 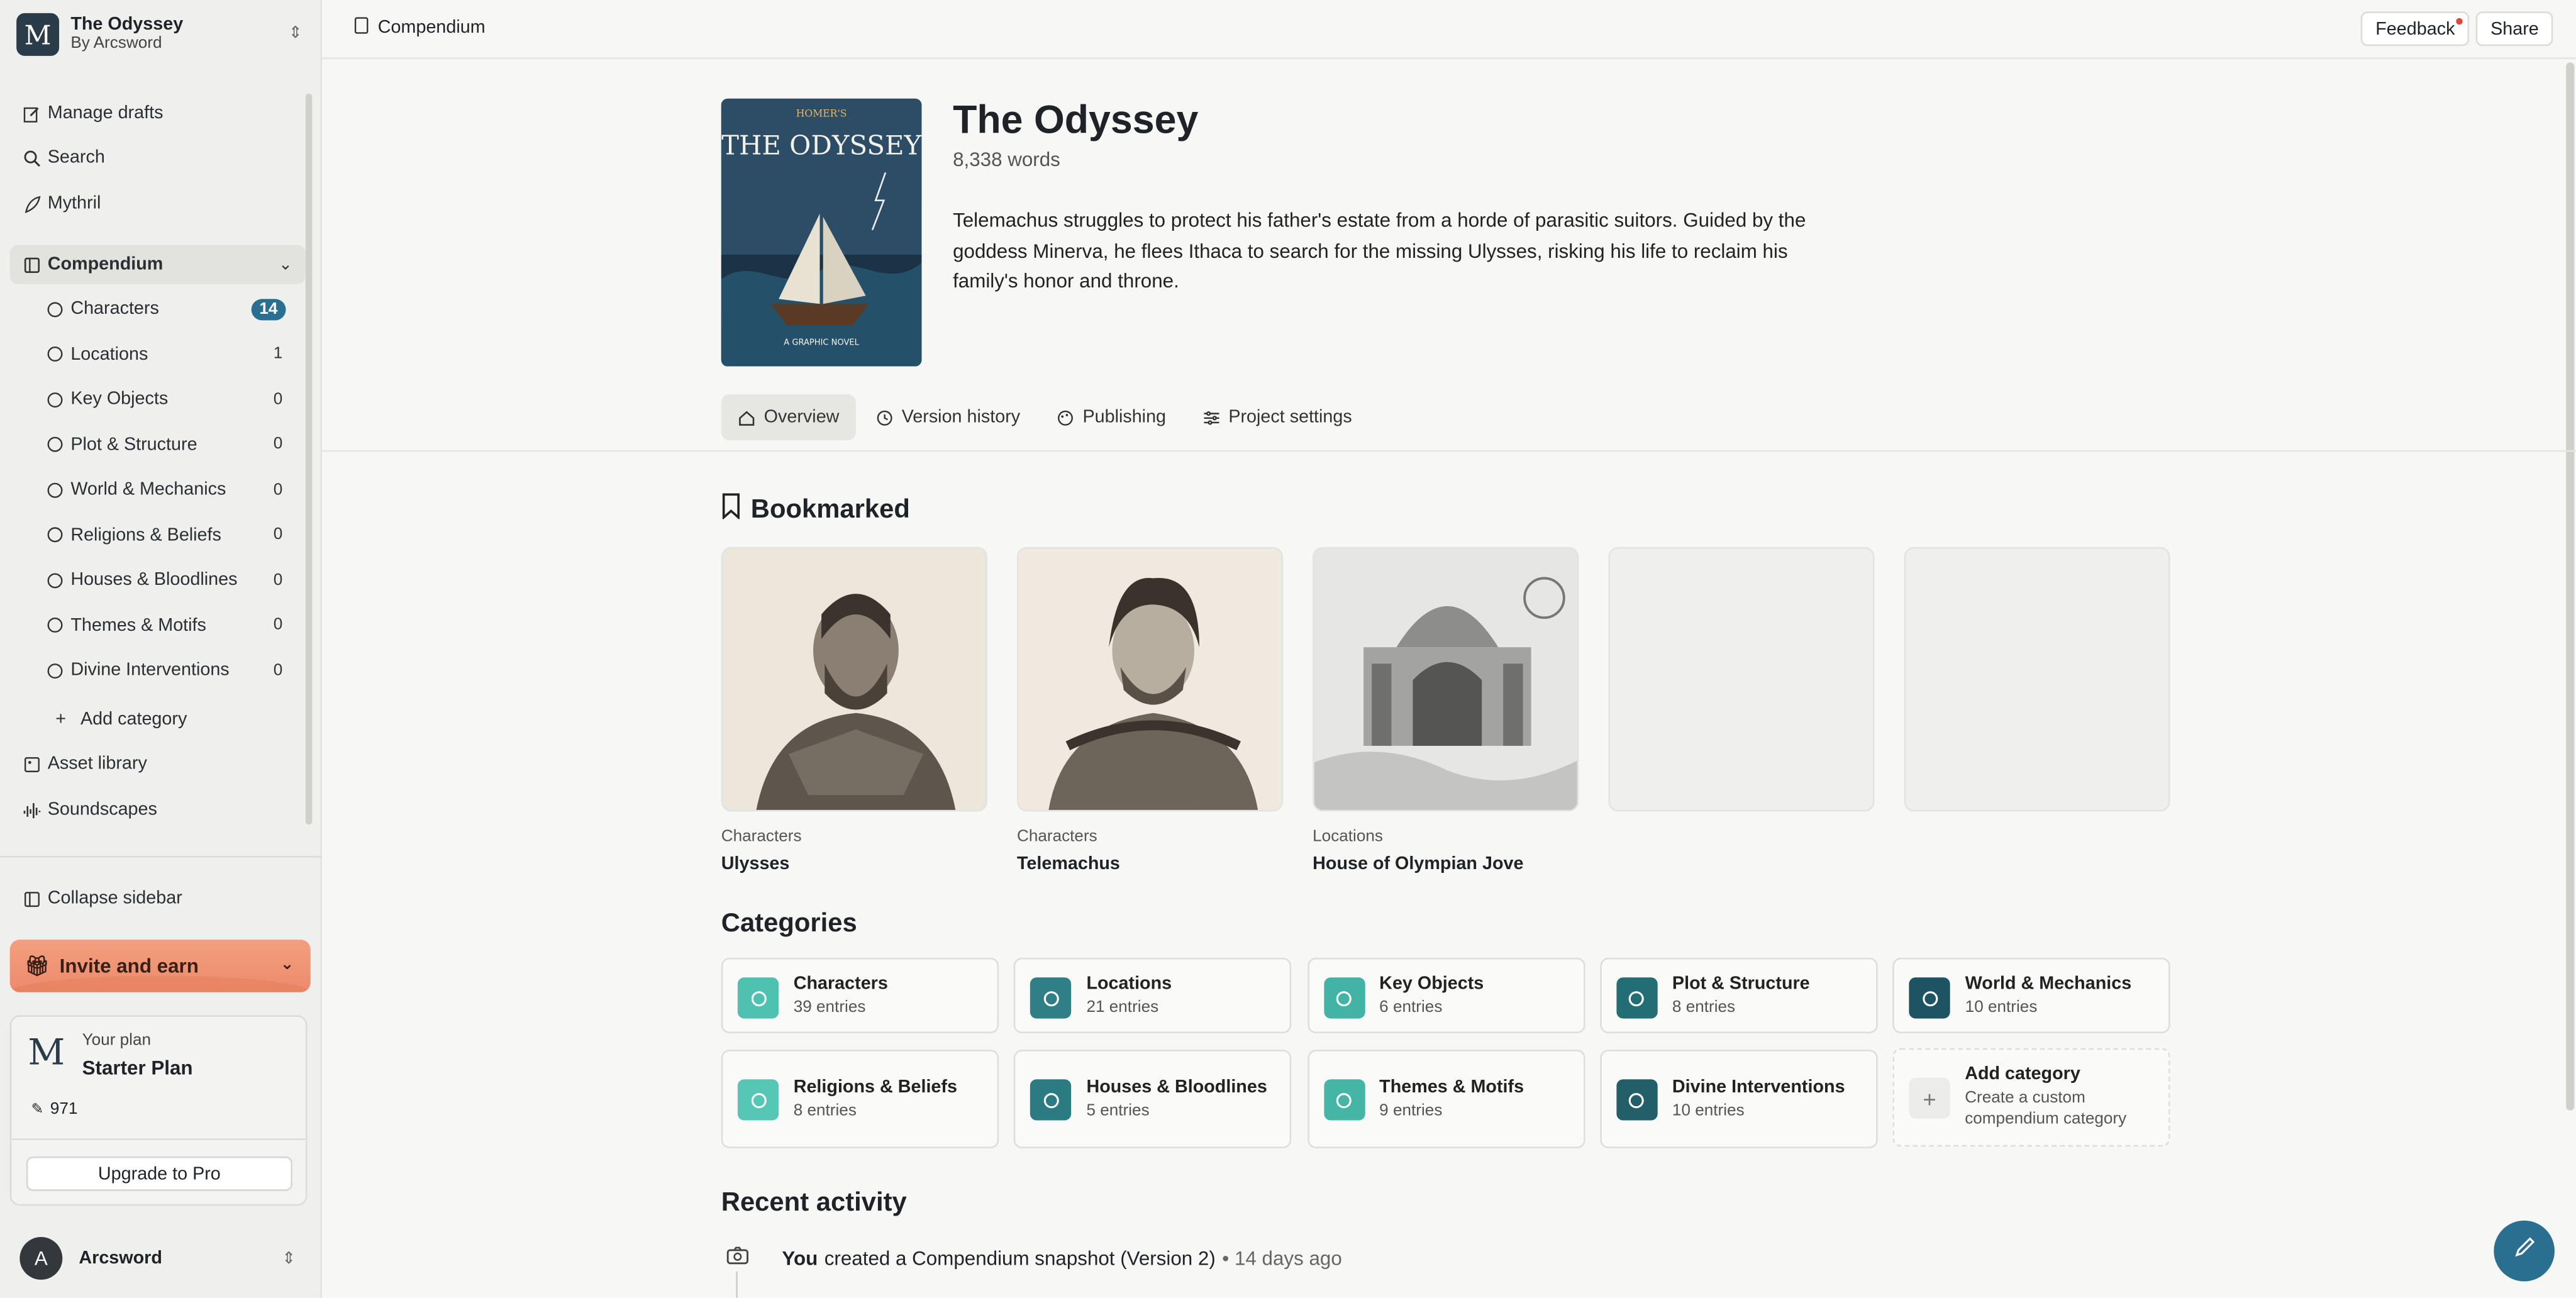 What do you see at coordinates (289, 1259) in the screenshot?
I see `chevron-updown-icon: ⇕` at bounding box center [289, 1259].